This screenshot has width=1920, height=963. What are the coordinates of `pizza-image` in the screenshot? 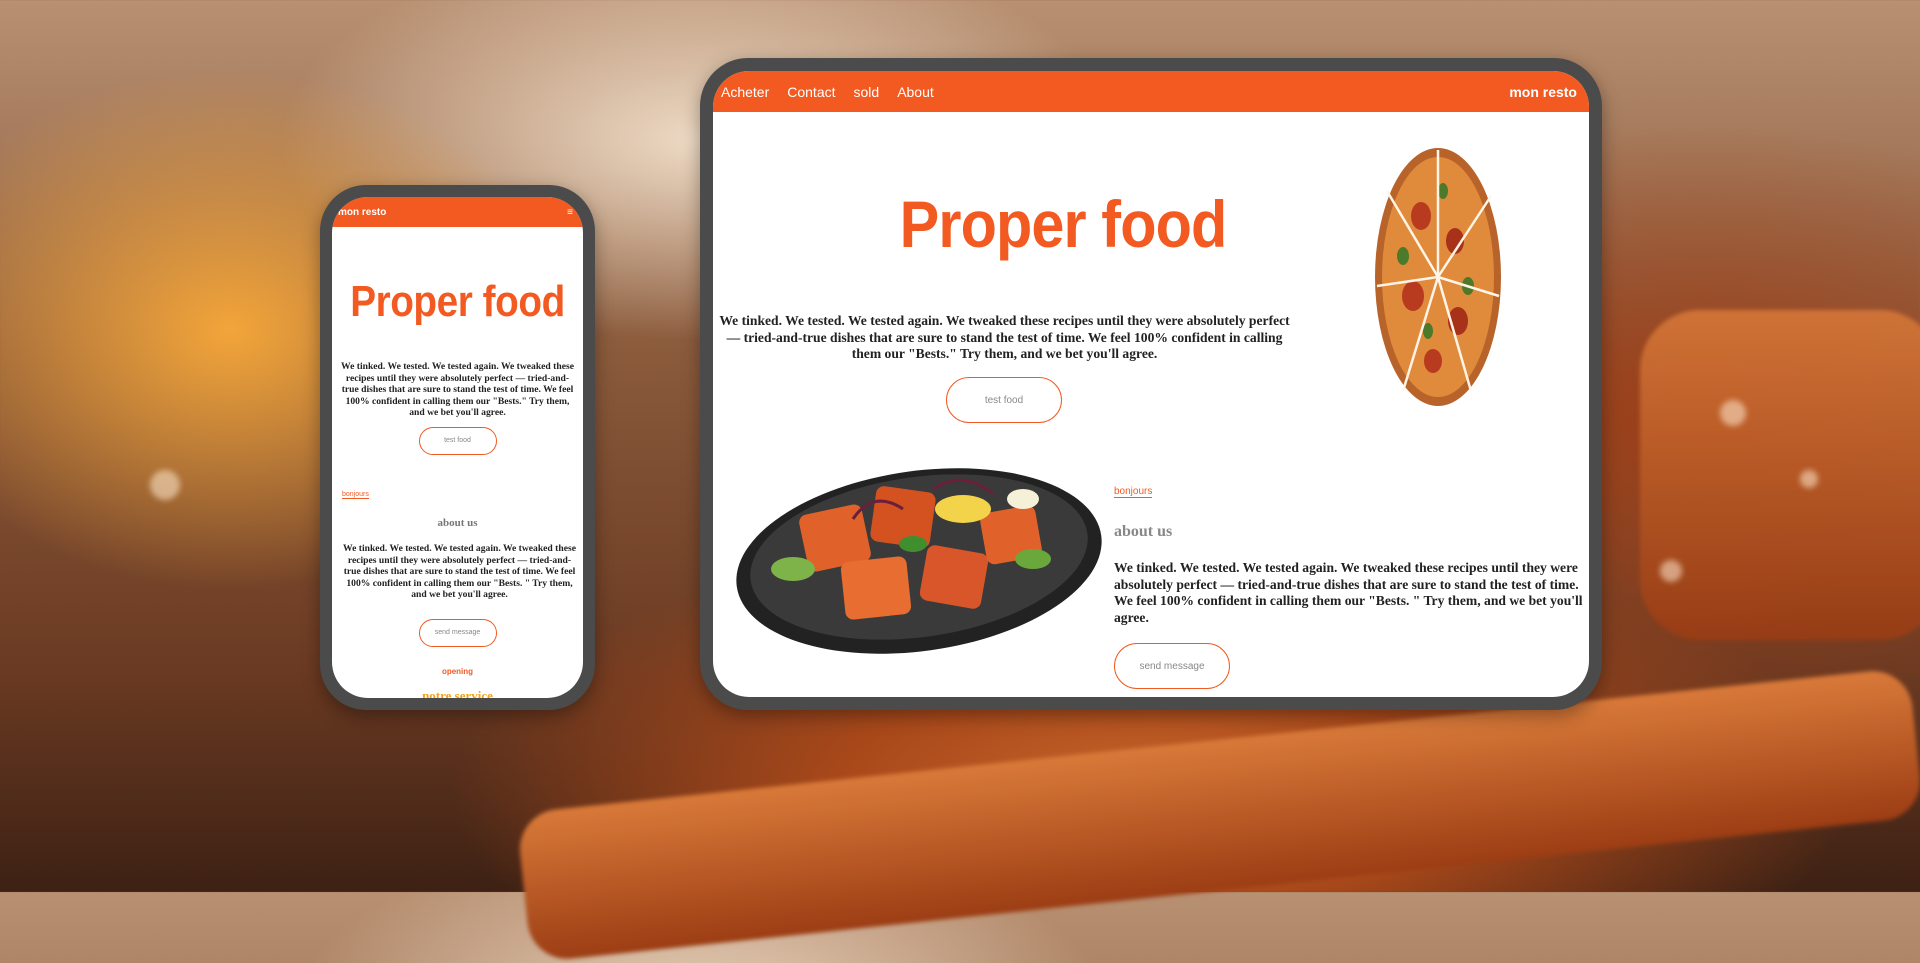 It's located at (1438, 277).